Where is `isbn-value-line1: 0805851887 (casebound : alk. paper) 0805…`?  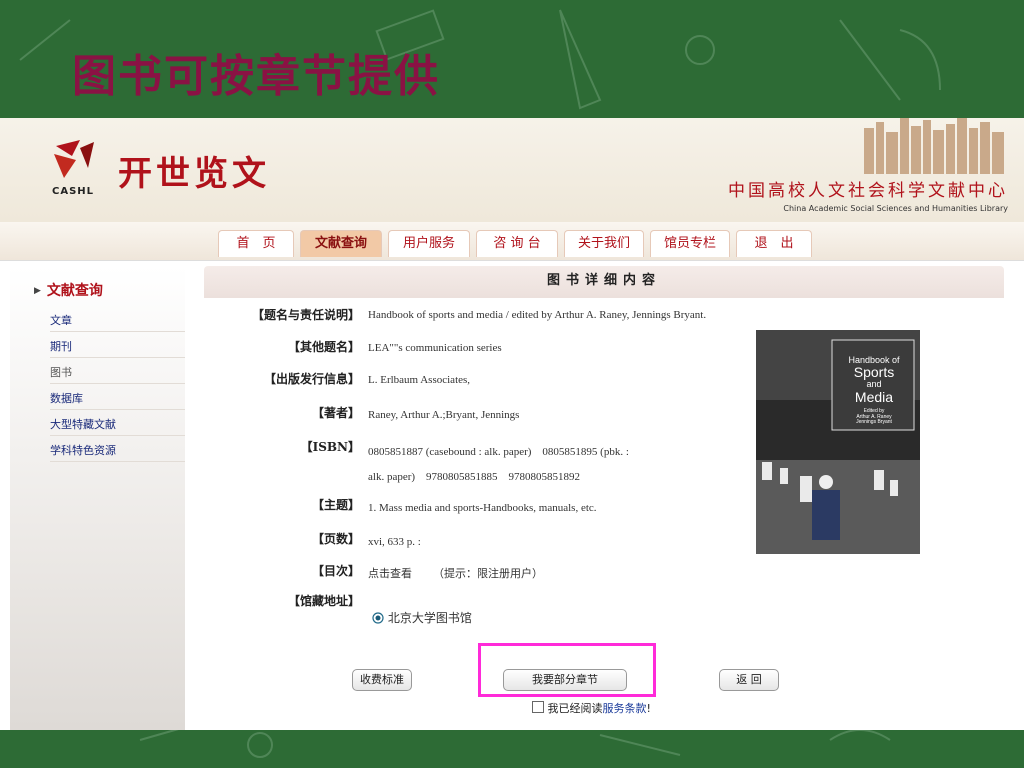
isbn-value-line1: 0805851887 (casebound : alk. paper) 0805… is located at coordinates (498, 452).